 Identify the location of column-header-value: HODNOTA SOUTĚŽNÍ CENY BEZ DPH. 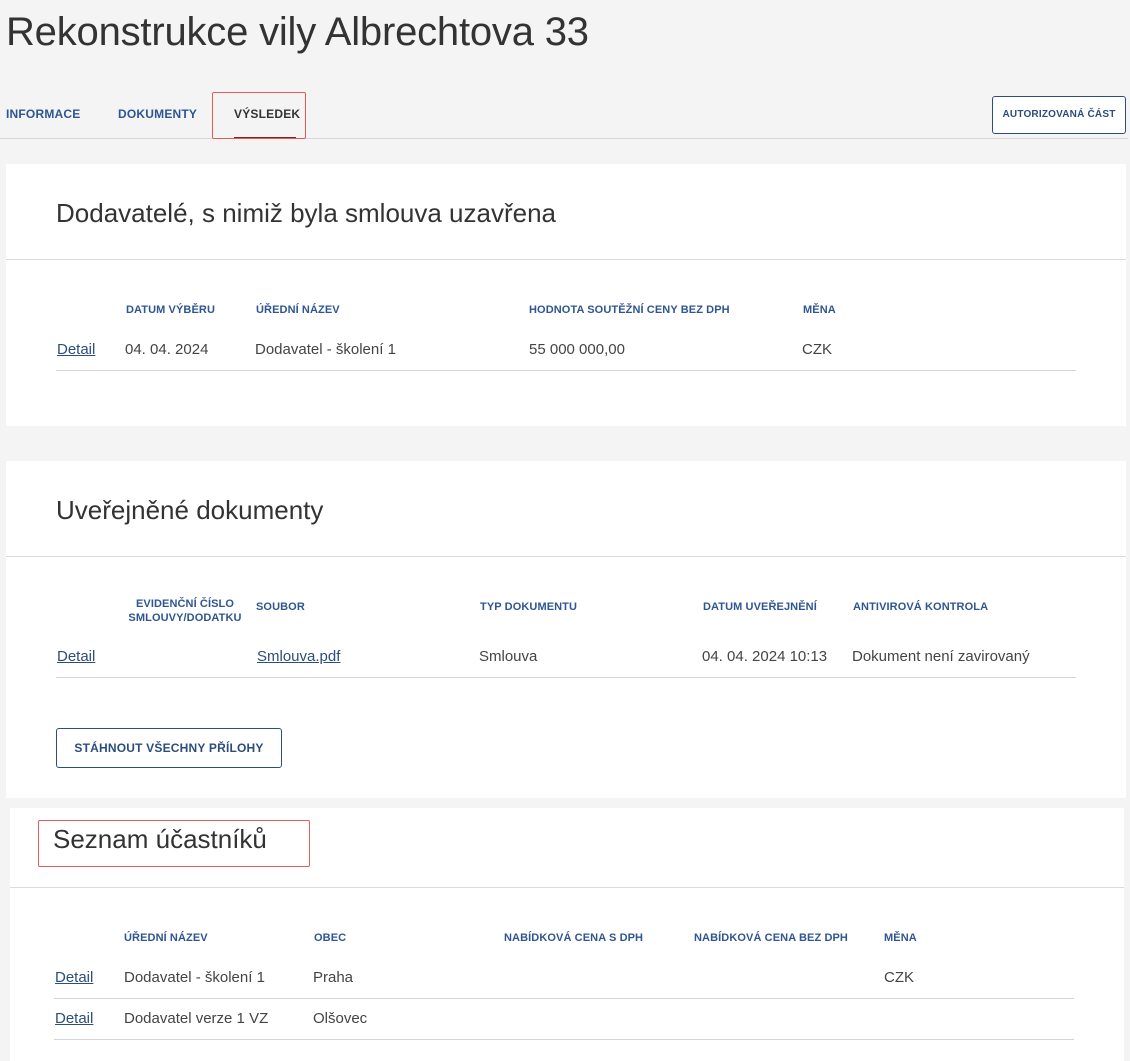
(629, 310).